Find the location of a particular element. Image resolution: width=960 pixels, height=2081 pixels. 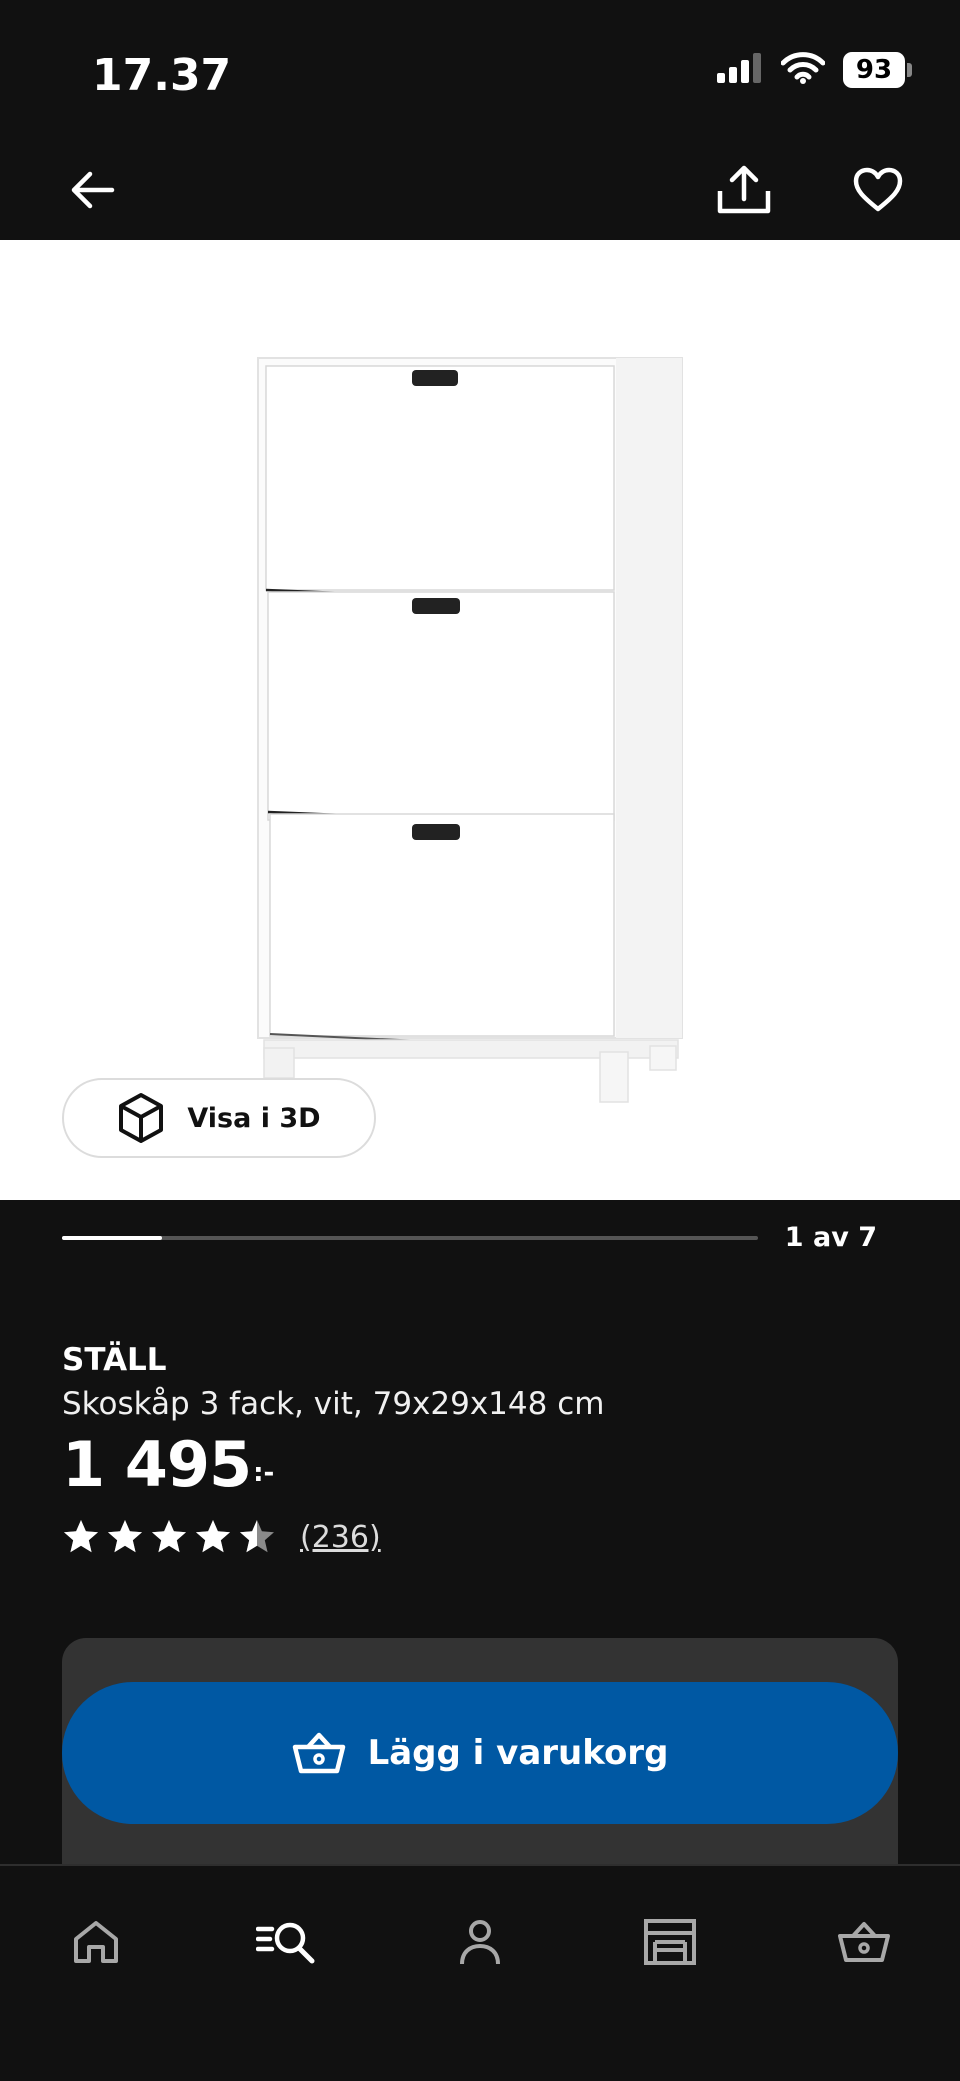

tab-store is located at coordinates (670, 1942).